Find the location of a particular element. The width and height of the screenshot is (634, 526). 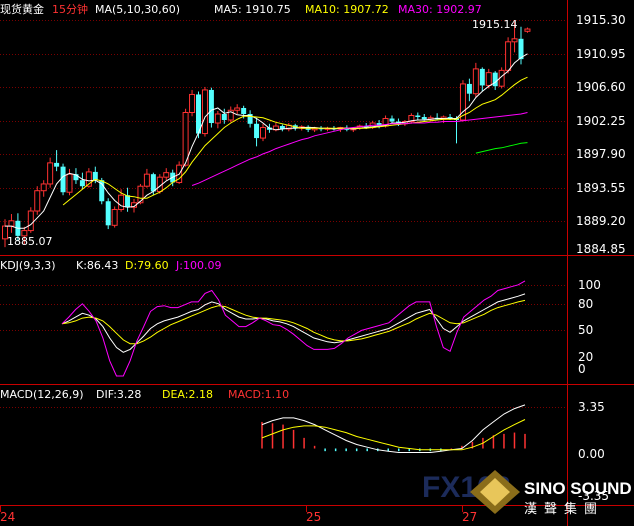

logo-cn-text: 漢聲集團 is located at coordinates (564, 509).